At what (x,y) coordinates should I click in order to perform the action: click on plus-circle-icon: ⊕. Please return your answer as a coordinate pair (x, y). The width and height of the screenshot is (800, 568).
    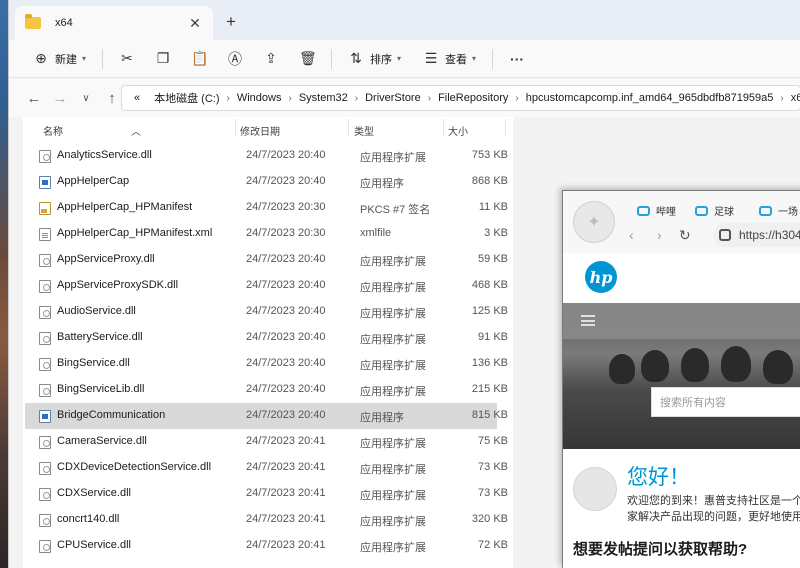
    Looking at the image, I should click on (41, 58).